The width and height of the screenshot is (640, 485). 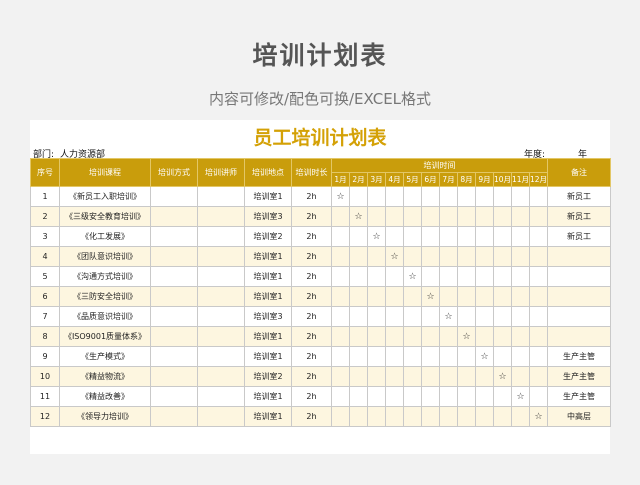 I want to click on cell-no: 6, so click(x=45, y=296).